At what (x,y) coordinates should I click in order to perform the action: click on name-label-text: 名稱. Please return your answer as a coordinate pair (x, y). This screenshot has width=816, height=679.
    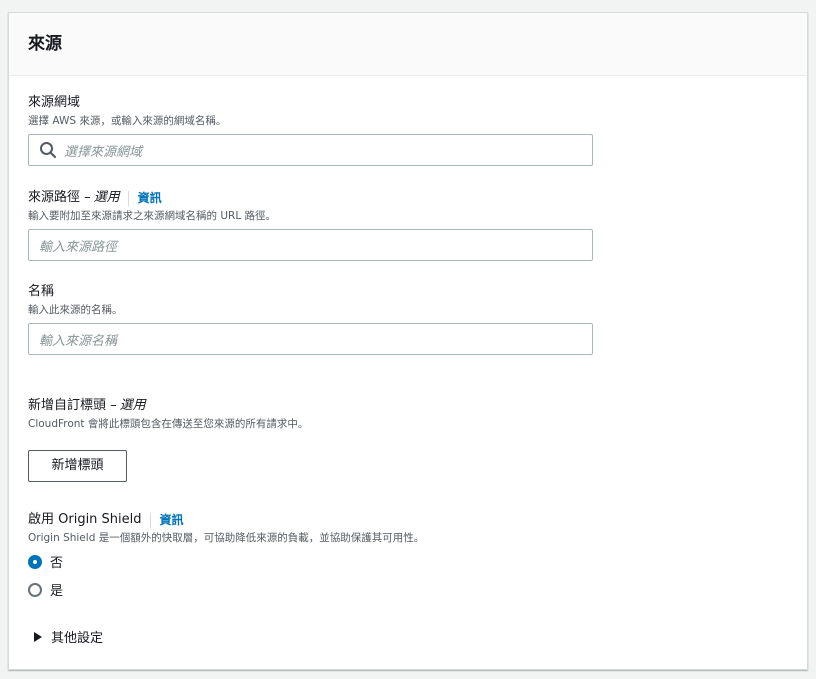
    Looking at the image, I should click on (41, 291).